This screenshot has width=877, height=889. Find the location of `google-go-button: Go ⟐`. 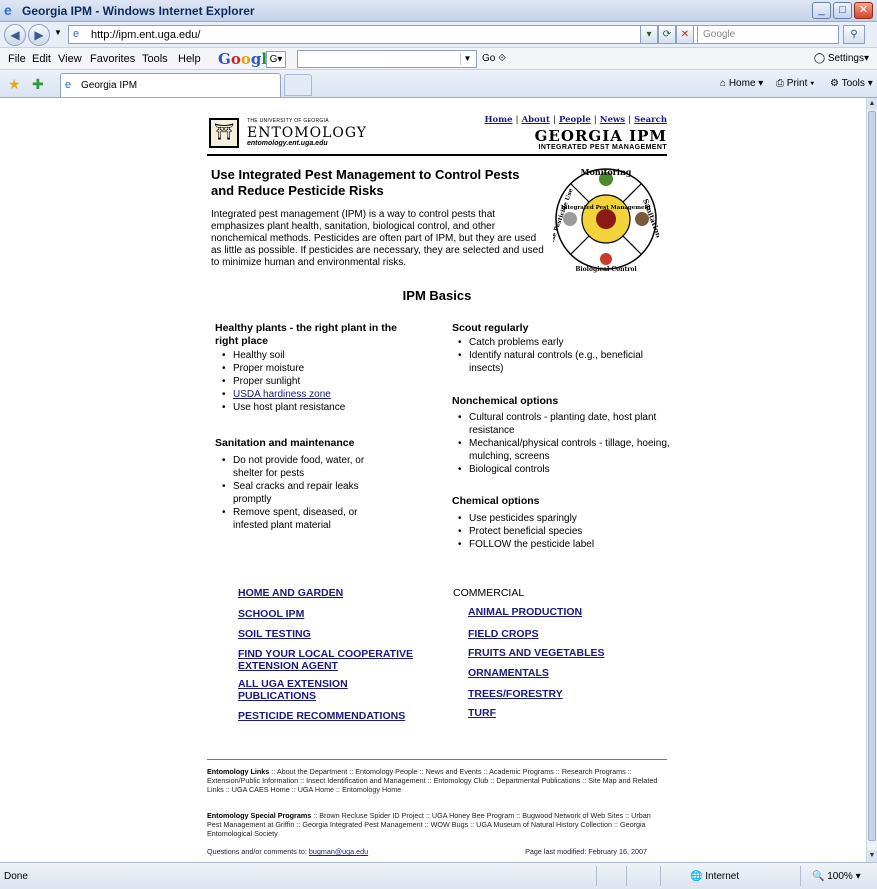

google-go-button: Go ⟐ is located at coordinates (494, 58).